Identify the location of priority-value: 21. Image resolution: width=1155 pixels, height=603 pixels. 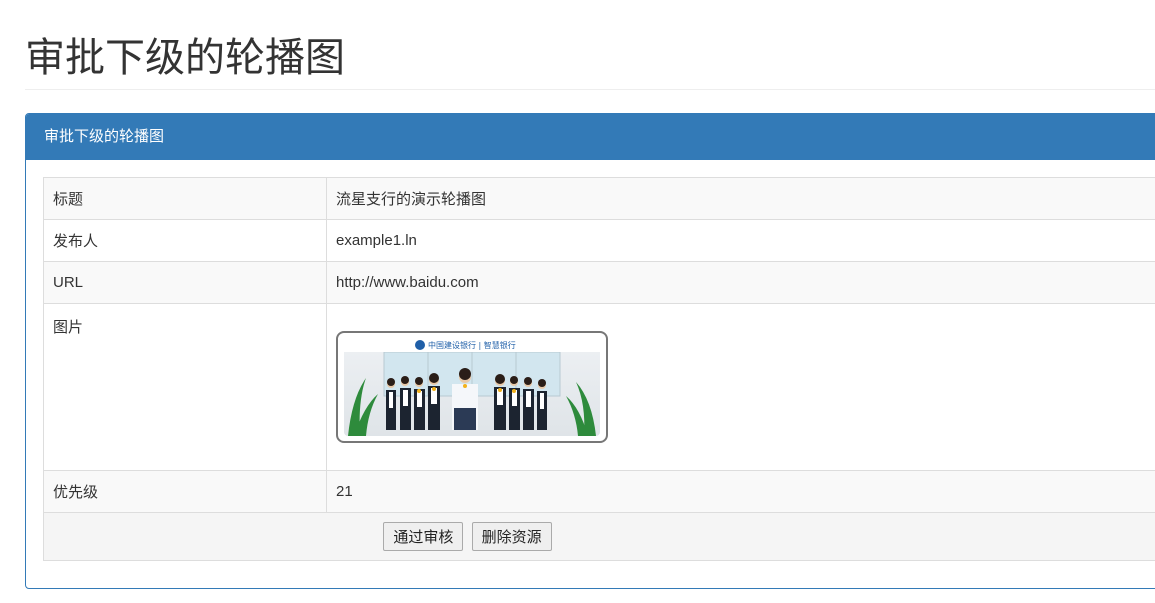
(740, 491).